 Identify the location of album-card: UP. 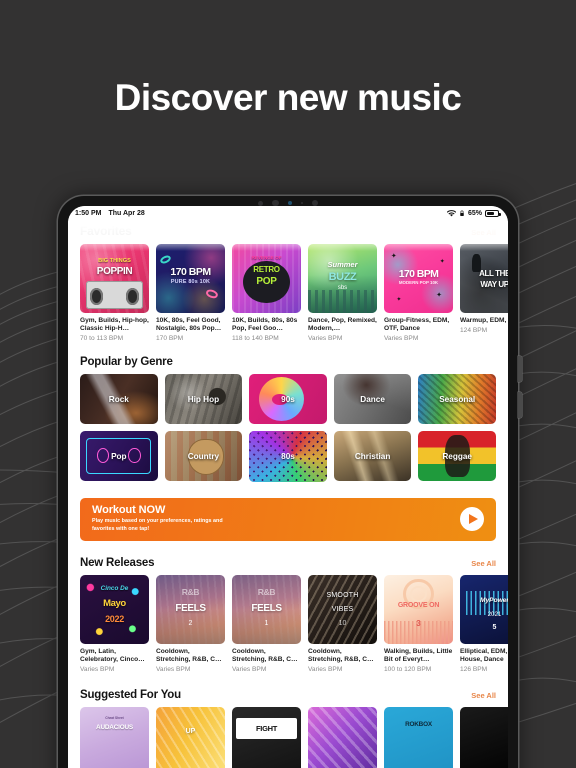
(190, 737).